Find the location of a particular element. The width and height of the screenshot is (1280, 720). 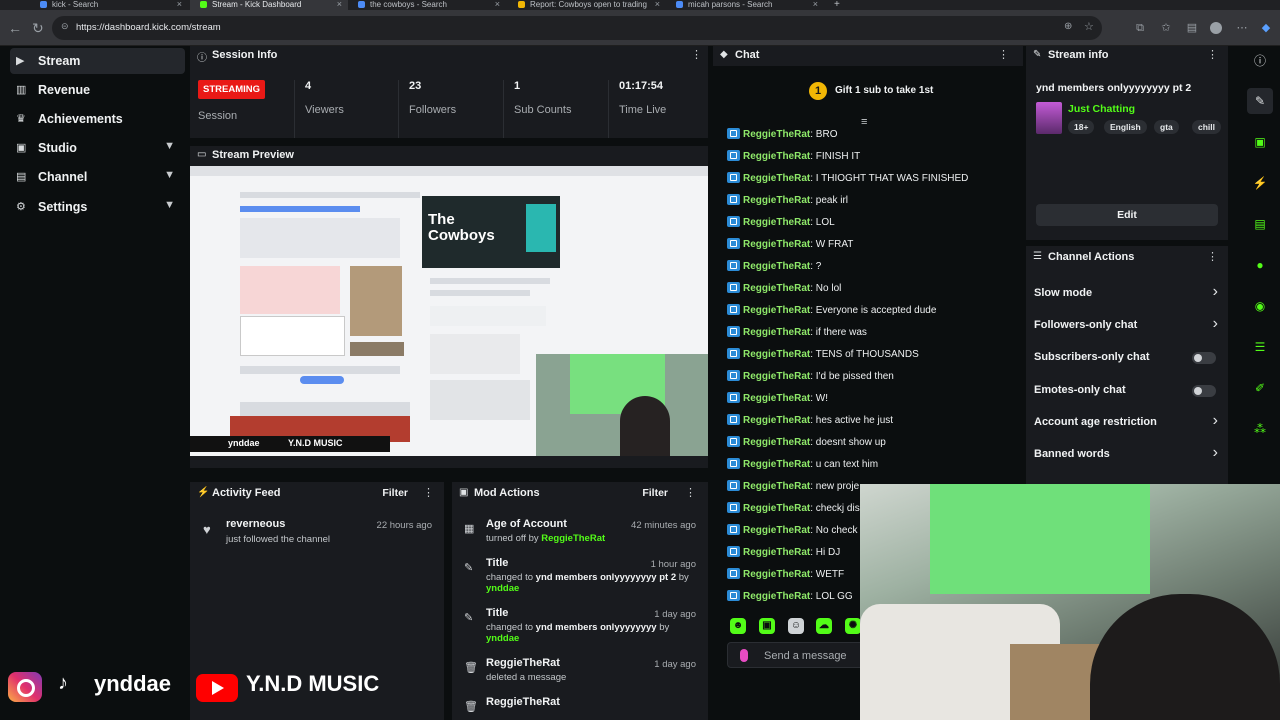

nodes-icon: ⁂ is located at coordinates (1260, 429).